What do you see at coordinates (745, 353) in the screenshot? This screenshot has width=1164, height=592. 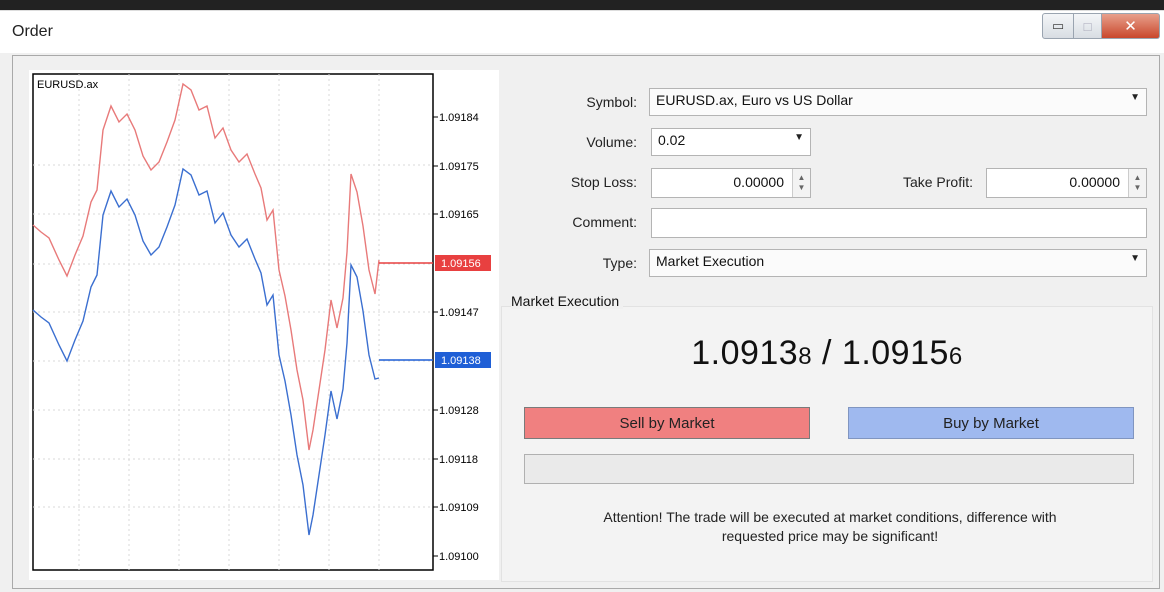 I see `bid-price-main: 1.0913` at bounding box center [745, 353].